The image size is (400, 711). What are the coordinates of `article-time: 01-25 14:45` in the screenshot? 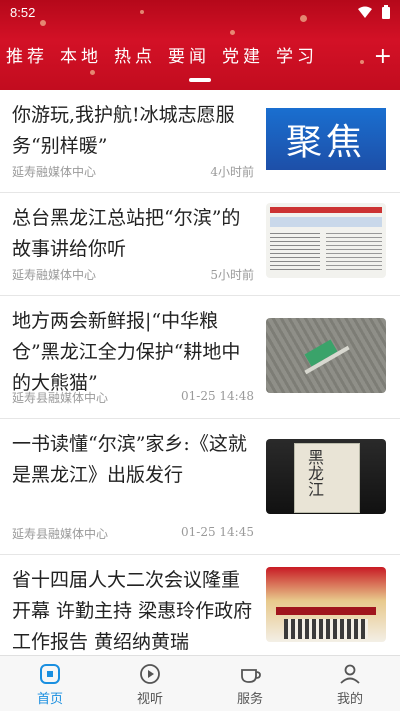 It's located at (217, 532).